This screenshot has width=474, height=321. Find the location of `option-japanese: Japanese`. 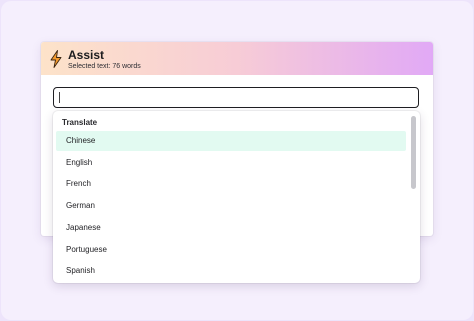

option-japanese: Japanese is located at coordinates (231, 228).